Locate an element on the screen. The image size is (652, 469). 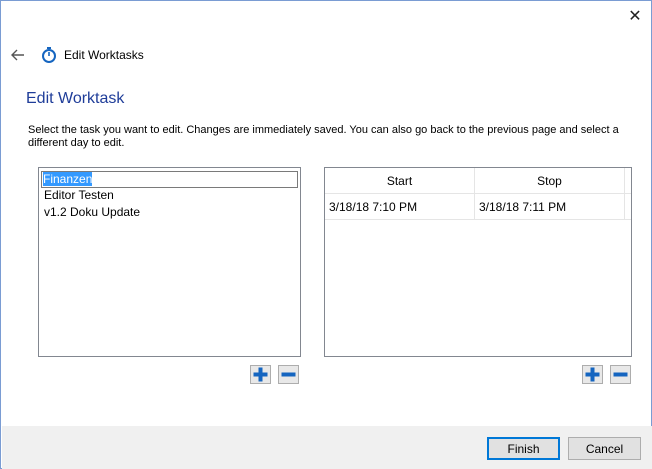
add-time-entry-button is located at coordinates (592, 374).